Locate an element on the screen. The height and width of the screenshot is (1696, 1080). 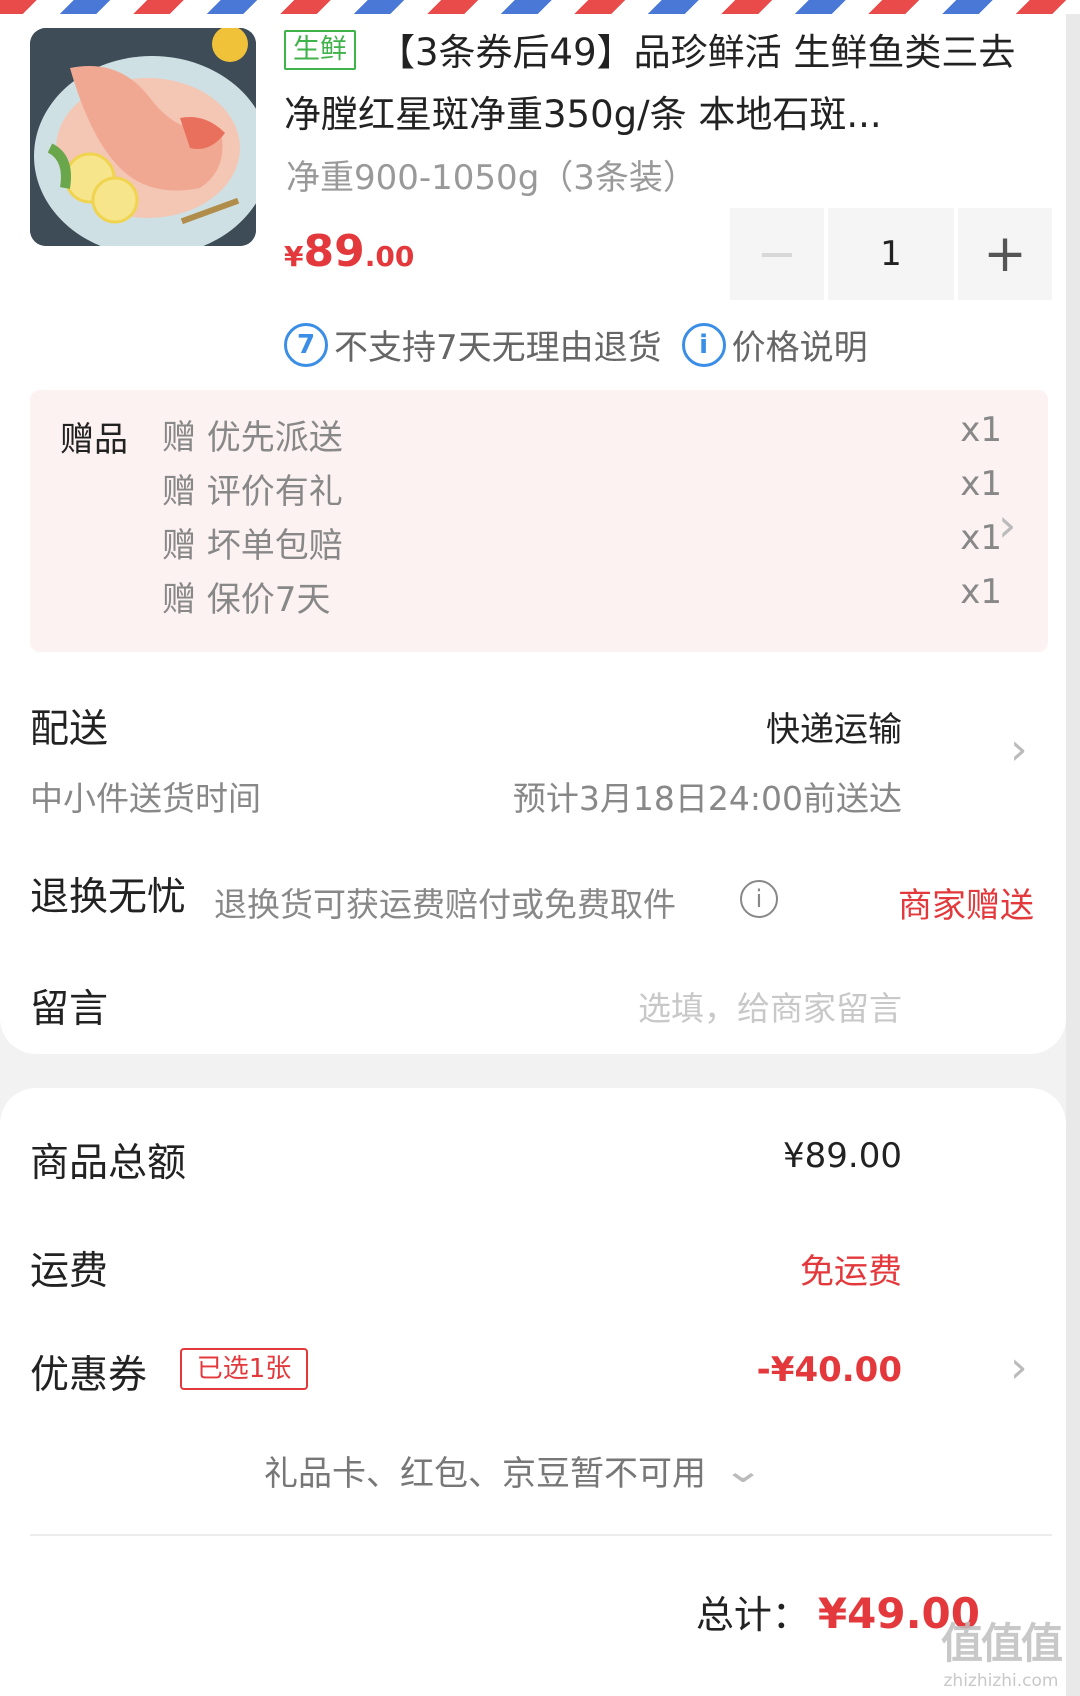
price-currency: ¥ is located at coordinates (294, 256).